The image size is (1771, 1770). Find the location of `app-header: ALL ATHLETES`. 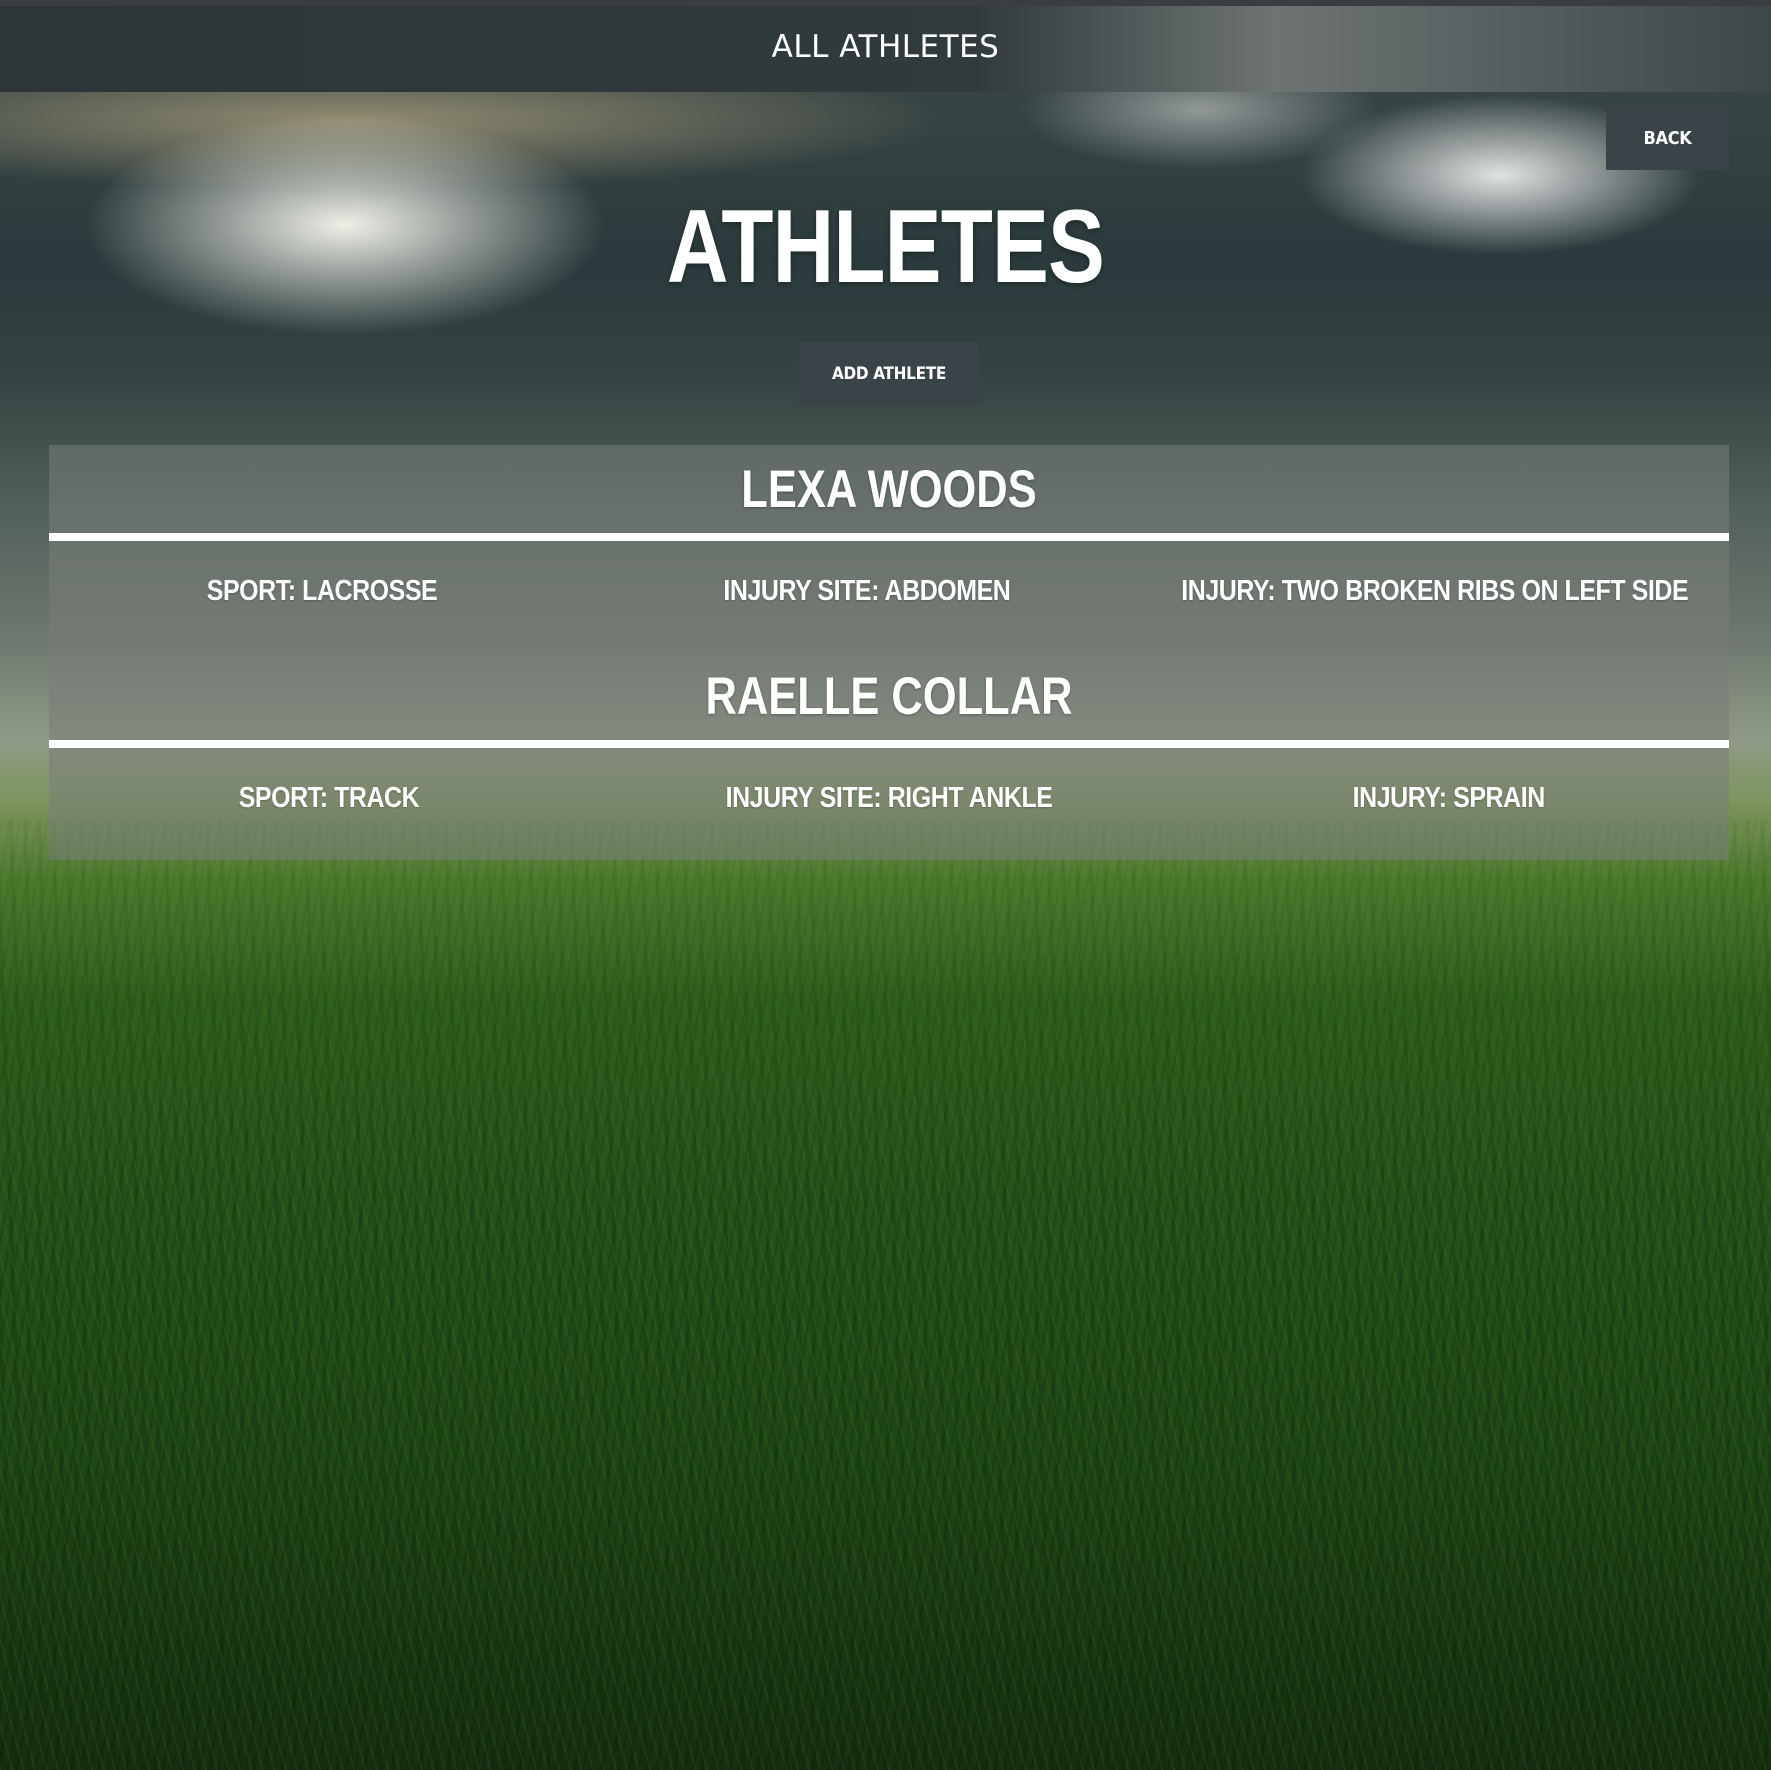

app-header: ALL ATHLETES is located at coordinates (885, 49).